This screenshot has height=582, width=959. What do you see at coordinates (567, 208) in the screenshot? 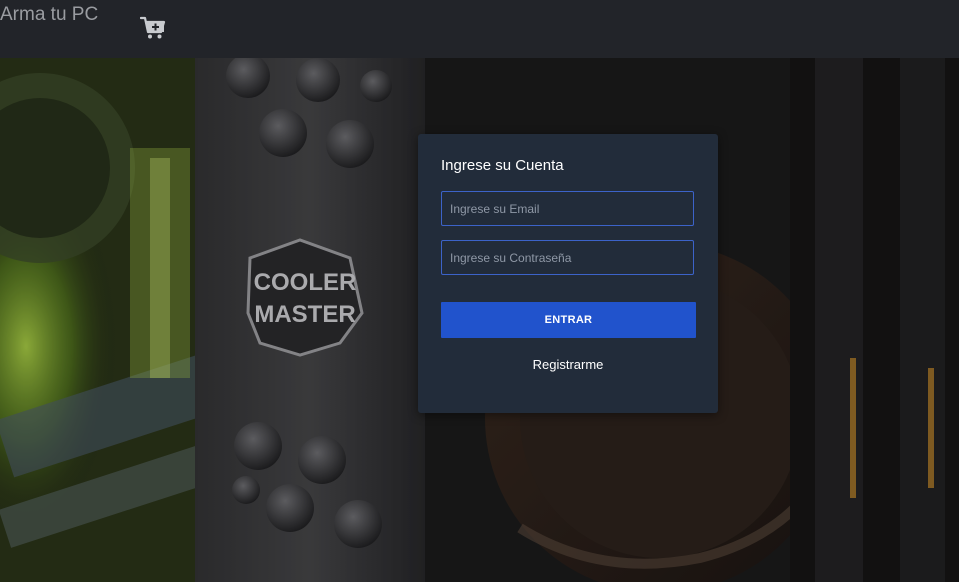
I see `email-field` at bounding box center [567, 208].